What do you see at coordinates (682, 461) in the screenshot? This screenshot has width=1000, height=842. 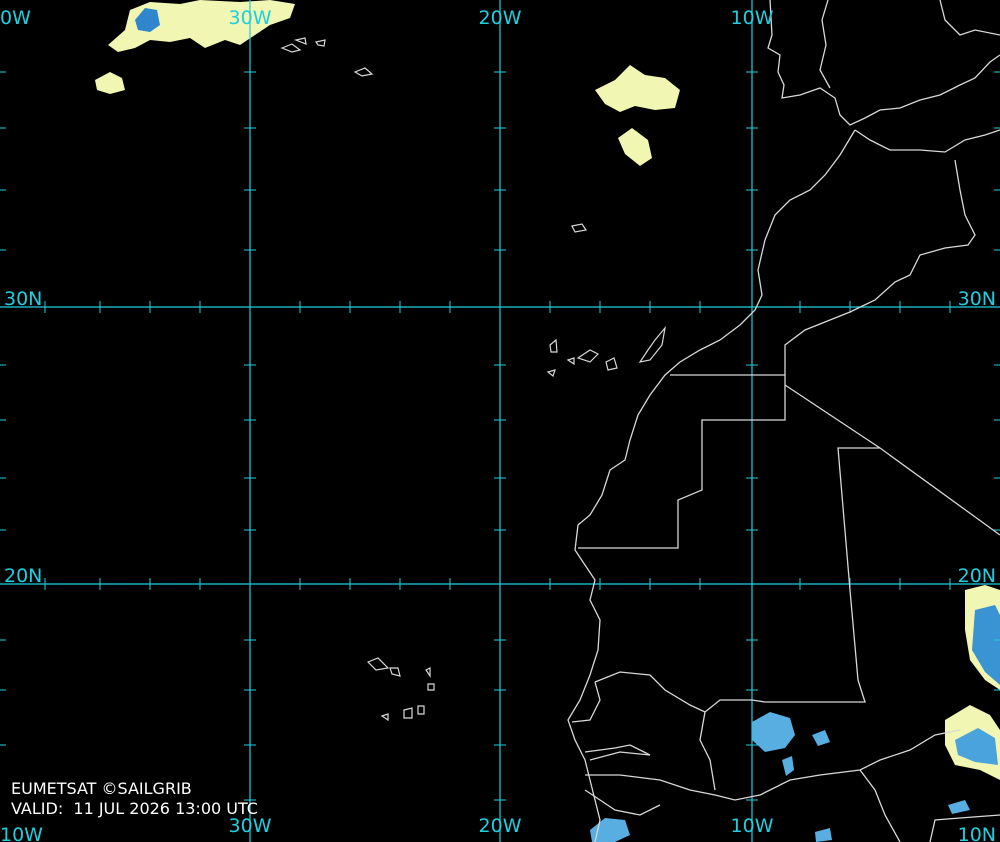 I see `western-sahara-border` at bounding box center [682, 461].